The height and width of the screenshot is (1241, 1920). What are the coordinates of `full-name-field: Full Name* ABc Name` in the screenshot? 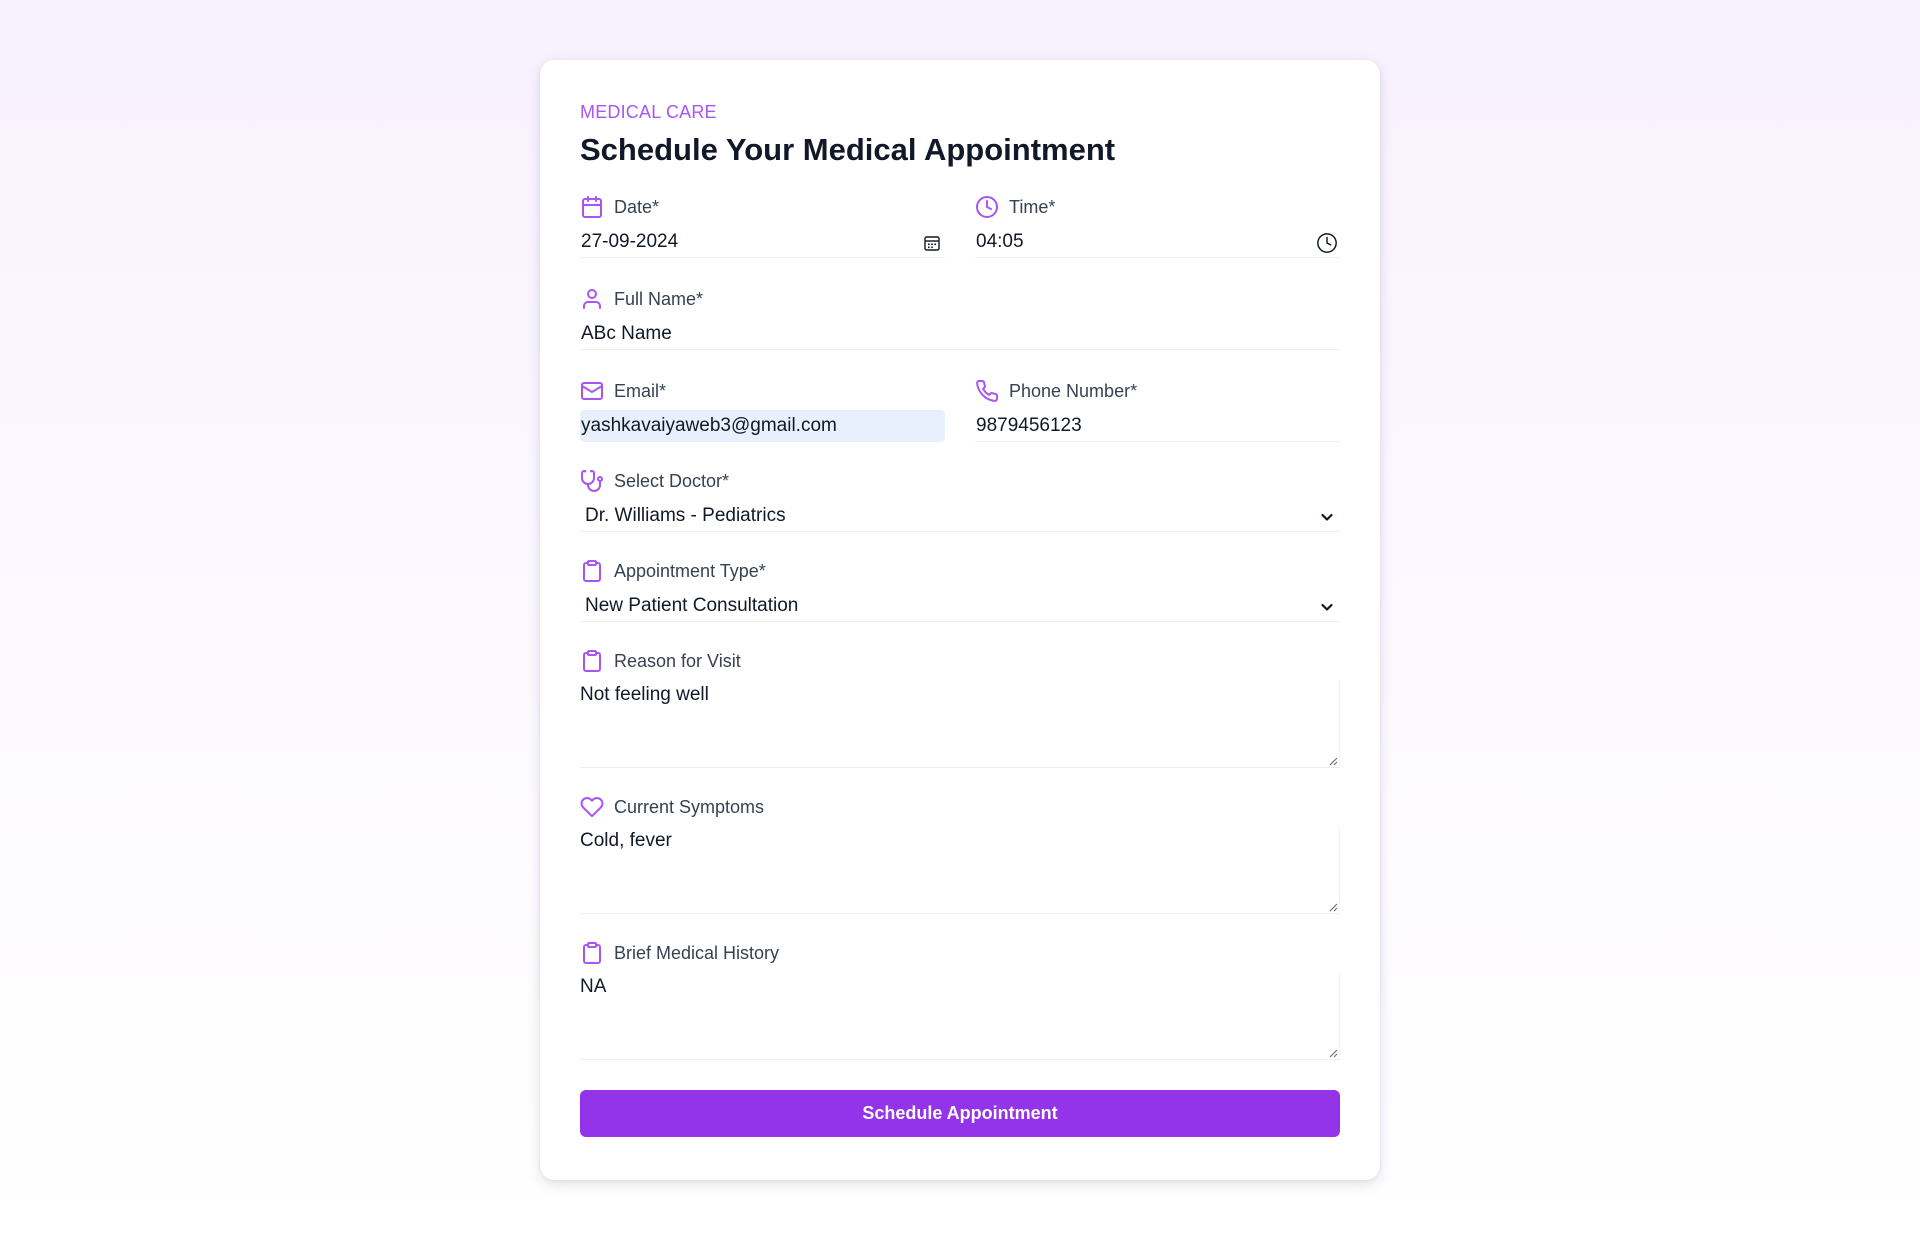 It's located at (960, 318).